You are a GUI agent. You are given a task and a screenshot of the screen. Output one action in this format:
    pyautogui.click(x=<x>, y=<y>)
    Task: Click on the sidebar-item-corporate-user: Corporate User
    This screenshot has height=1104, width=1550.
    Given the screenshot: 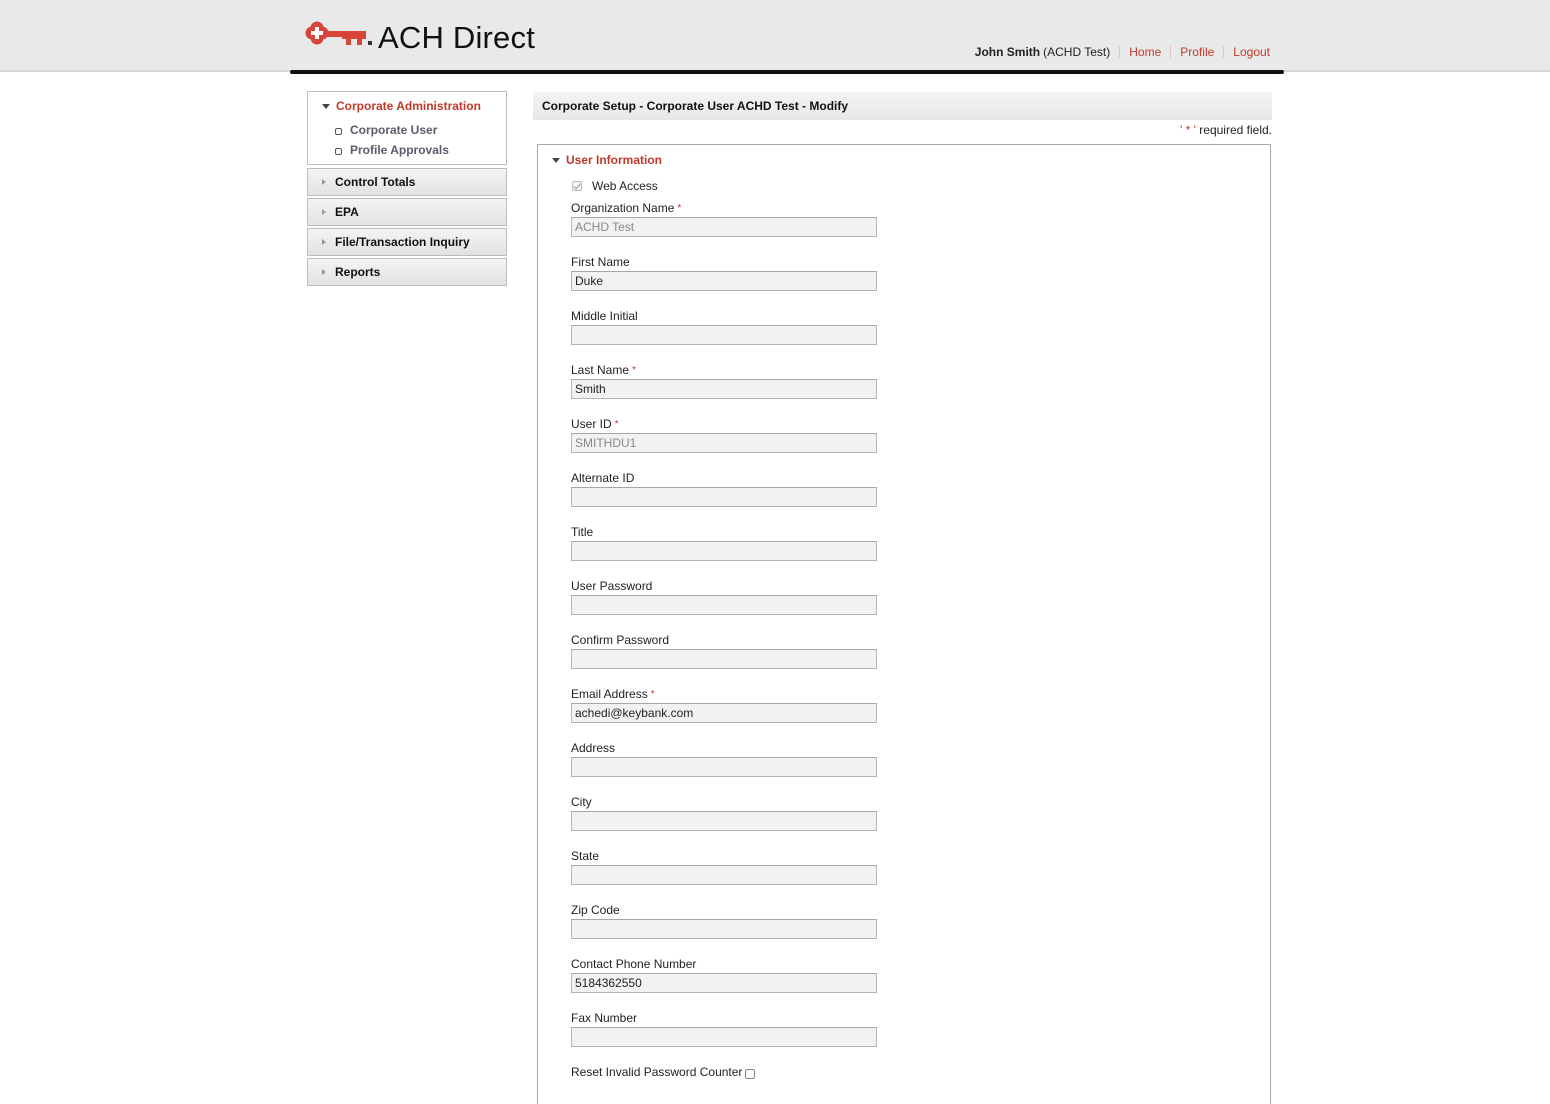 What is the action you would take?
    pyautogui.click(x=407, y=130)
    